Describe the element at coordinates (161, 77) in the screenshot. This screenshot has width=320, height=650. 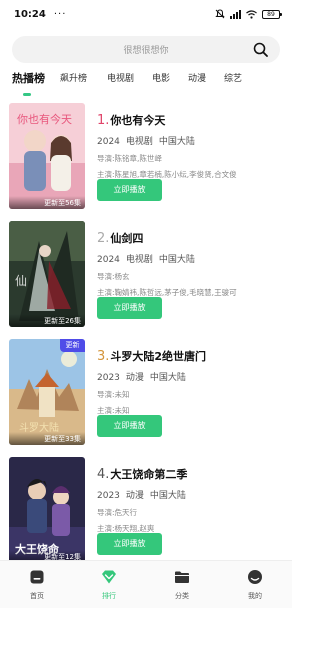
I see `tab-movie: 电影` at that location.